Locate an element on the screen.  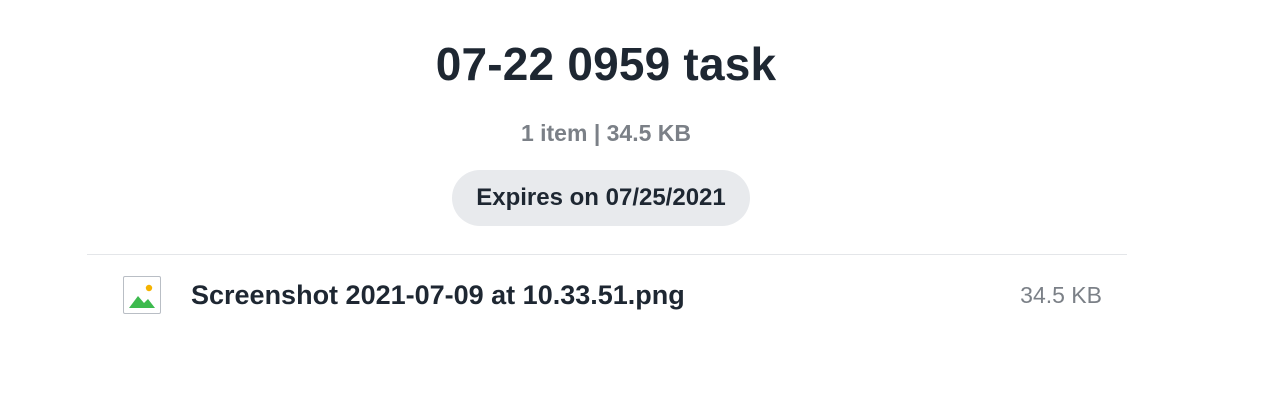
file-name: Screenshot 2021-07-09 at 10.33.51.png is located at coordinates (438, 295).